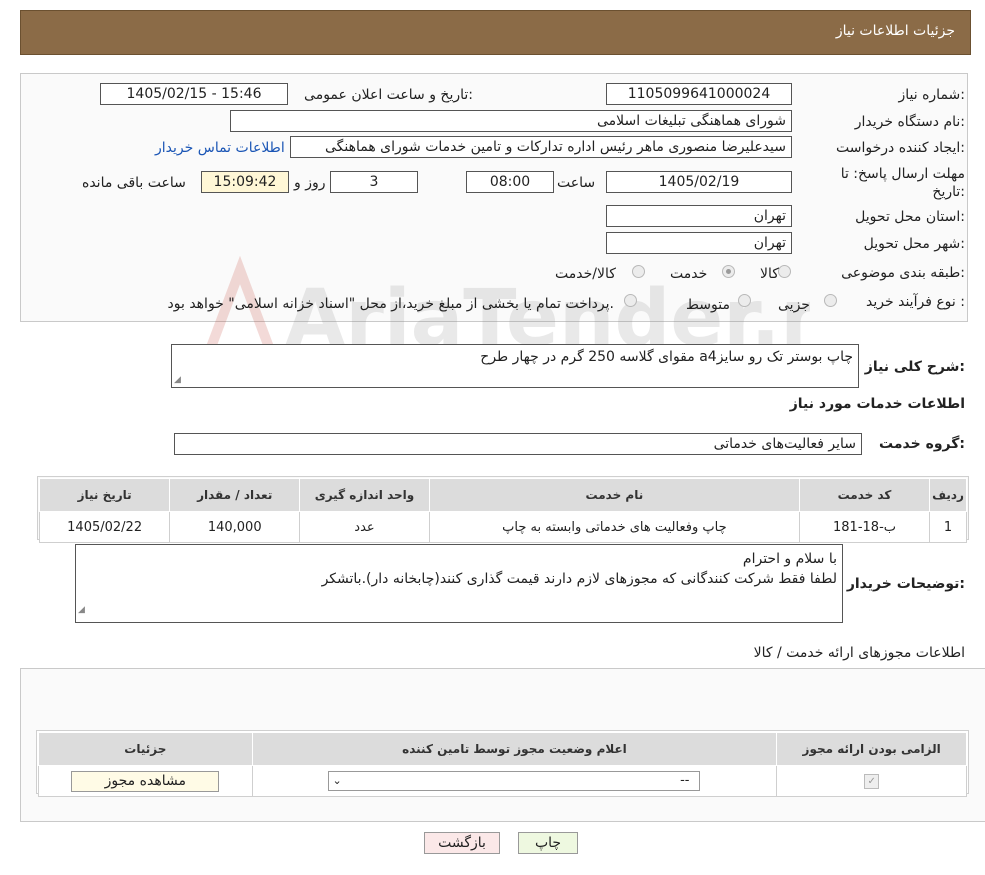 Image resolution: width=985 pixels, height=875 pixels. Describe the element at coordinates (337, 780) in the screenshot. I see `chevron-down-icon: ⌄` at that location.